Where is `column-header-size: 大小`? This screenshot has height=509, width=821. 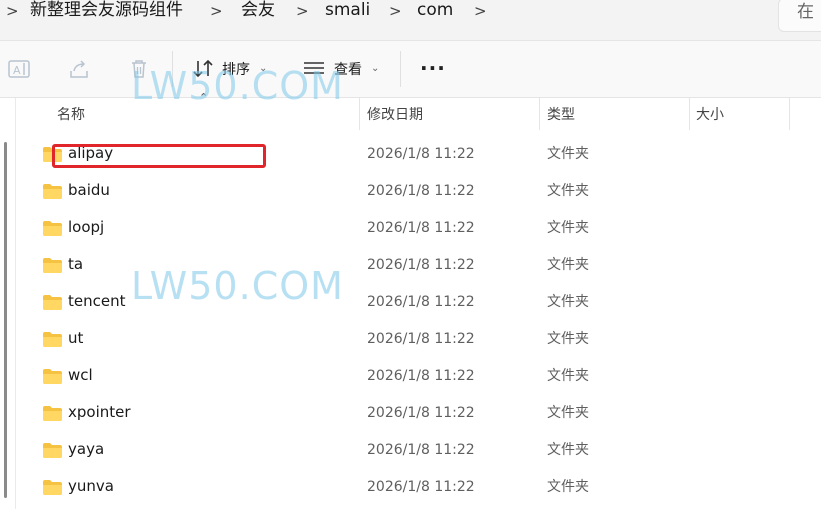
column-header-size: 大小 is located at coordinates (710, 115).